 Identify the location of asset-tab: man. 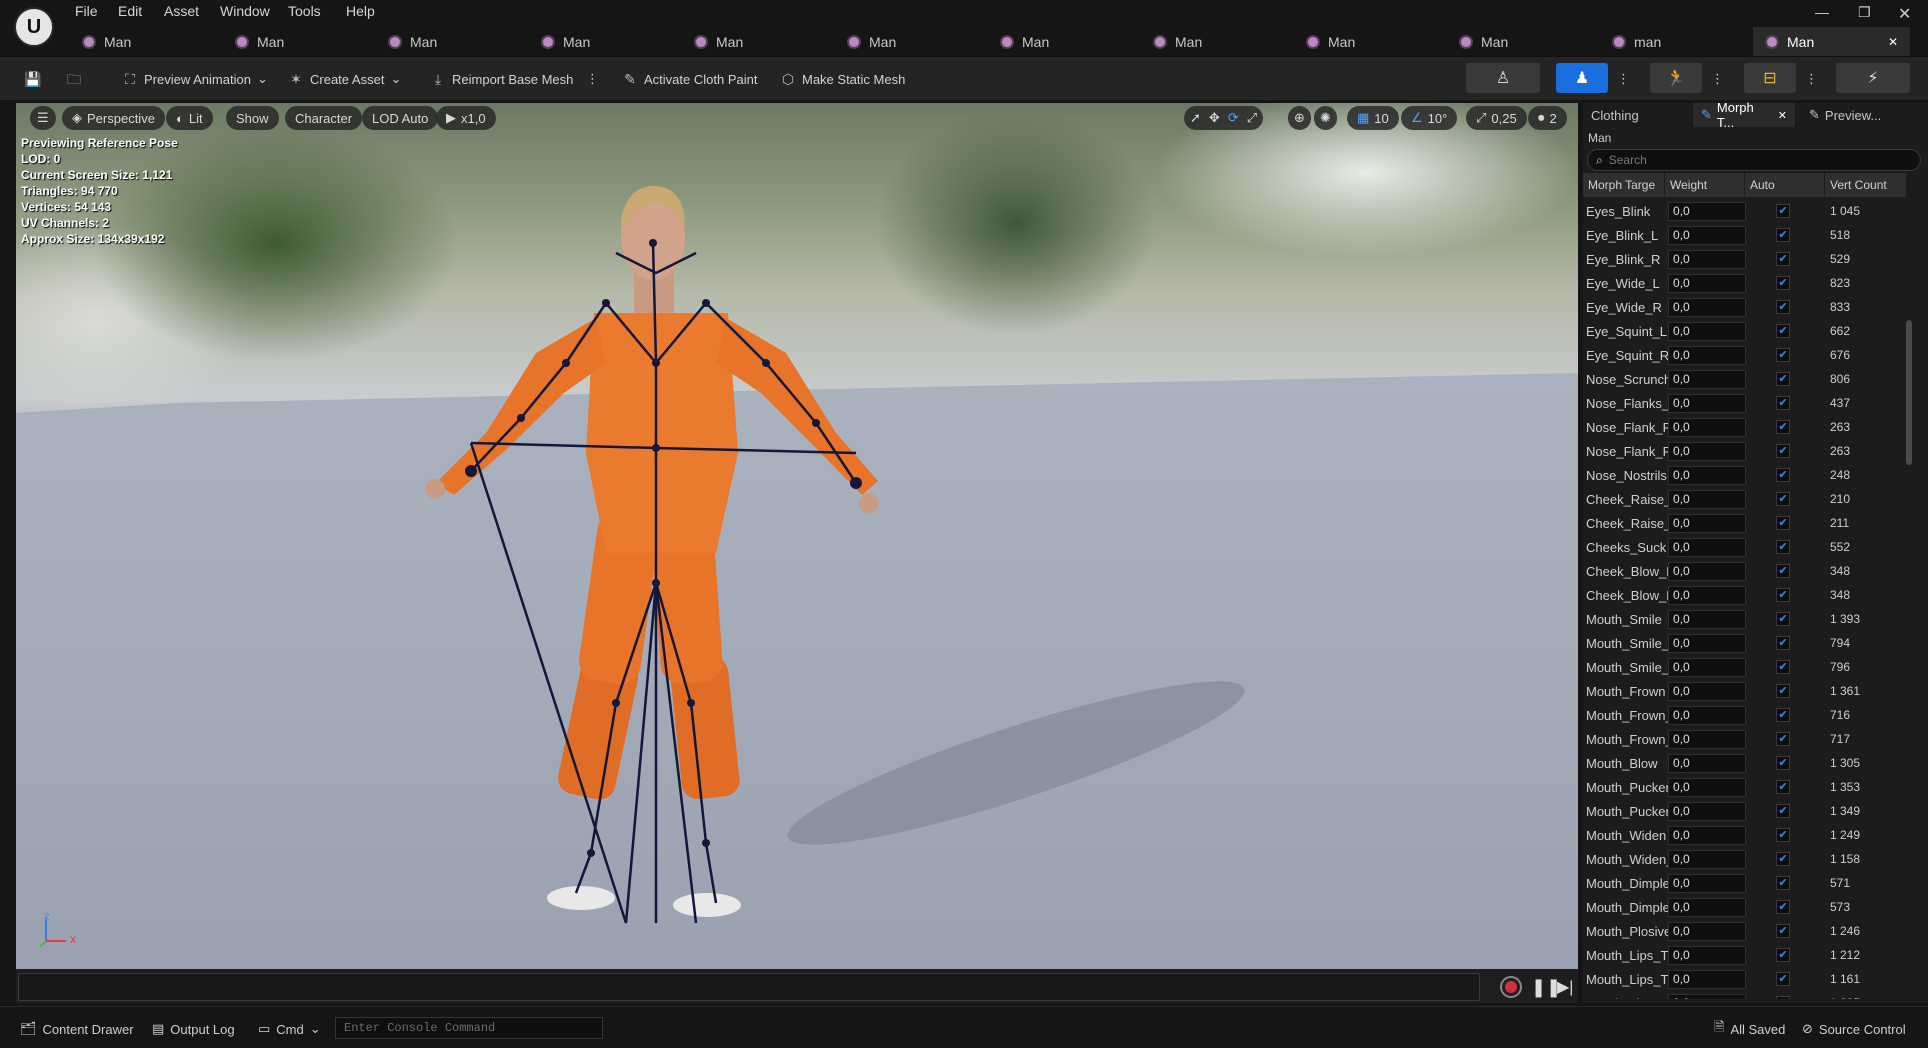
(1636, 41).